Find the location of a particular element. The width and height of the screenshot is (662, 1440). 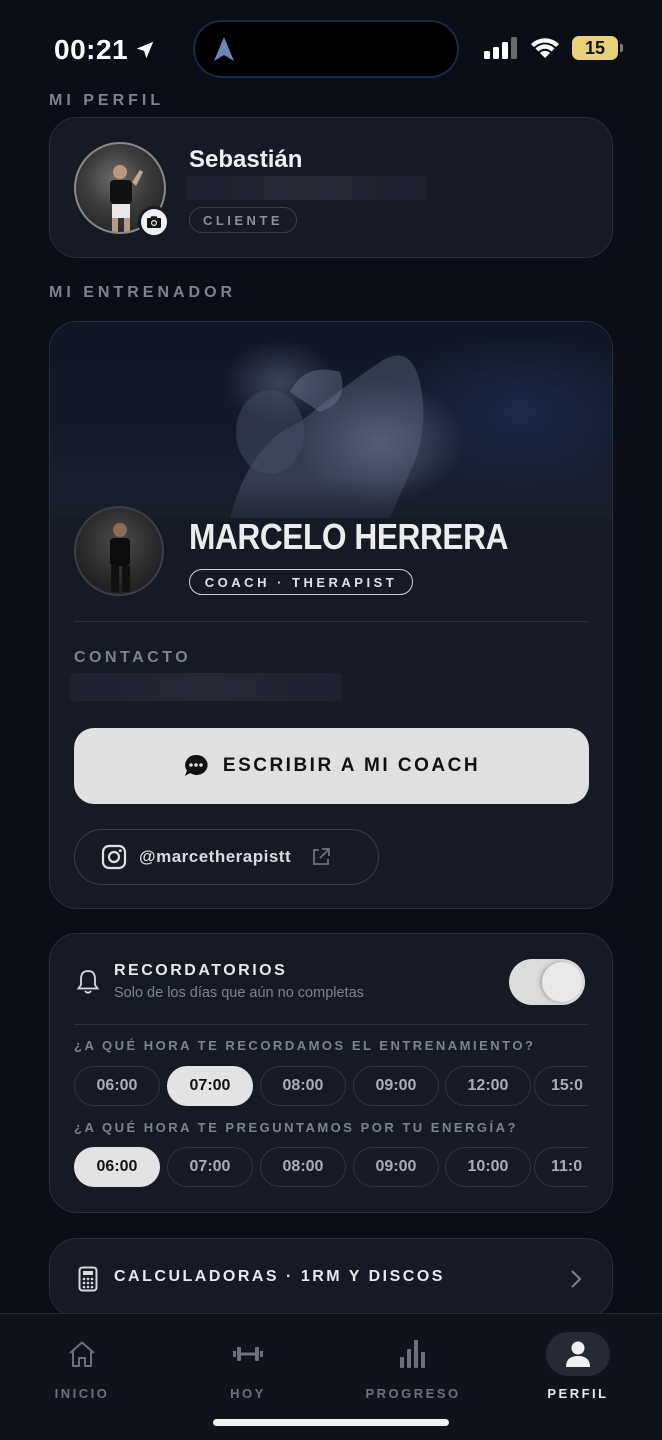

status-indicators: 15 is located at coordinates (553, 48).